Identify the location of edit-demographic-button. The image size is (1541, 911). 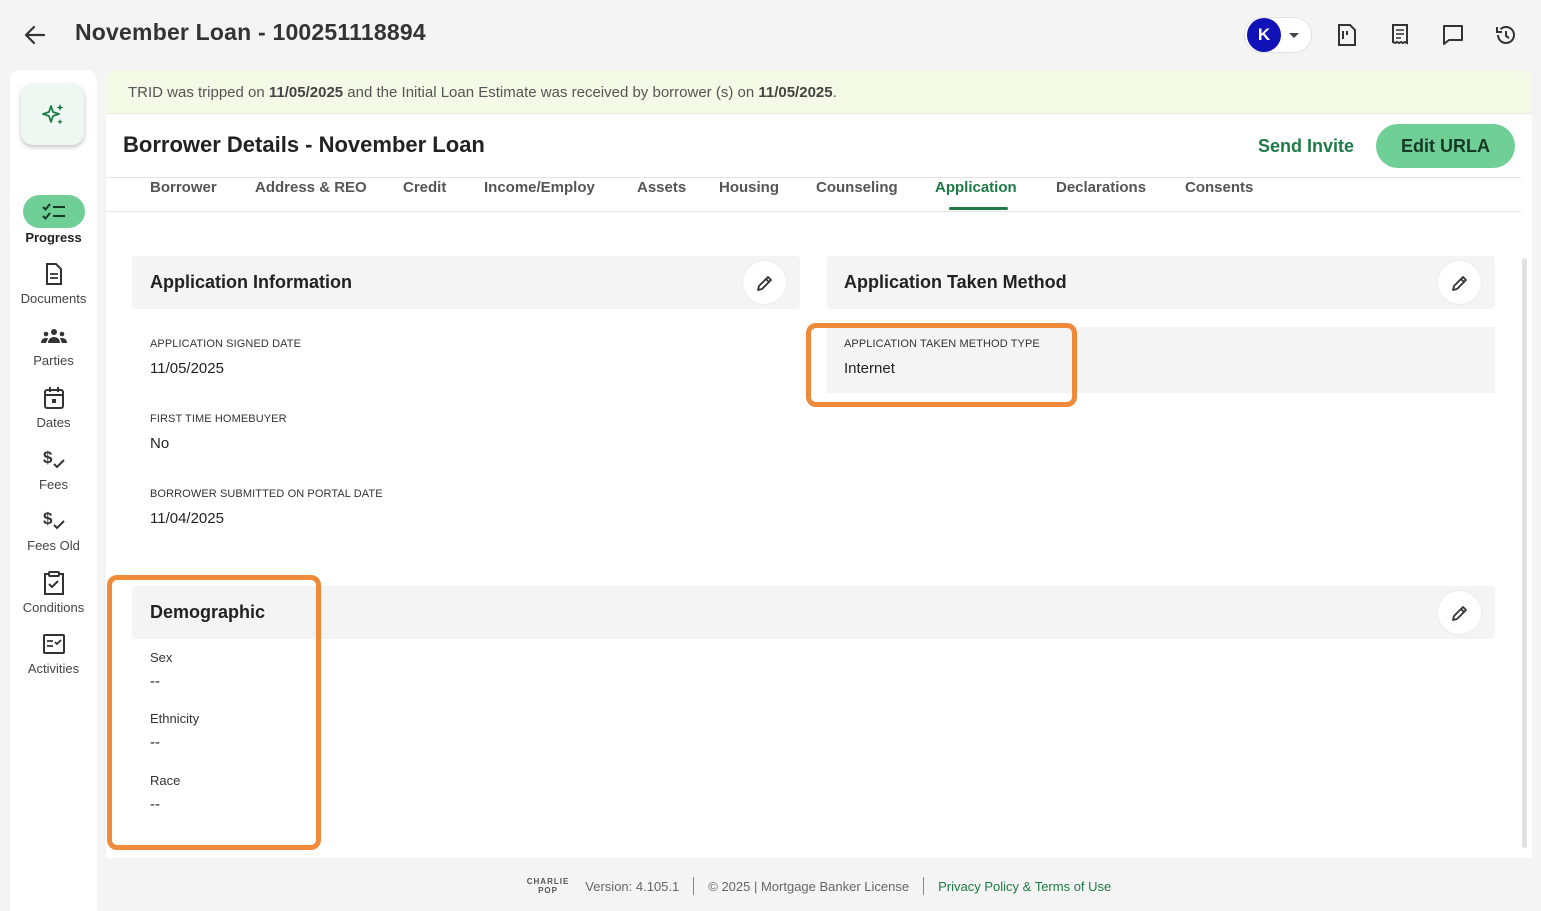
(1459, 612).